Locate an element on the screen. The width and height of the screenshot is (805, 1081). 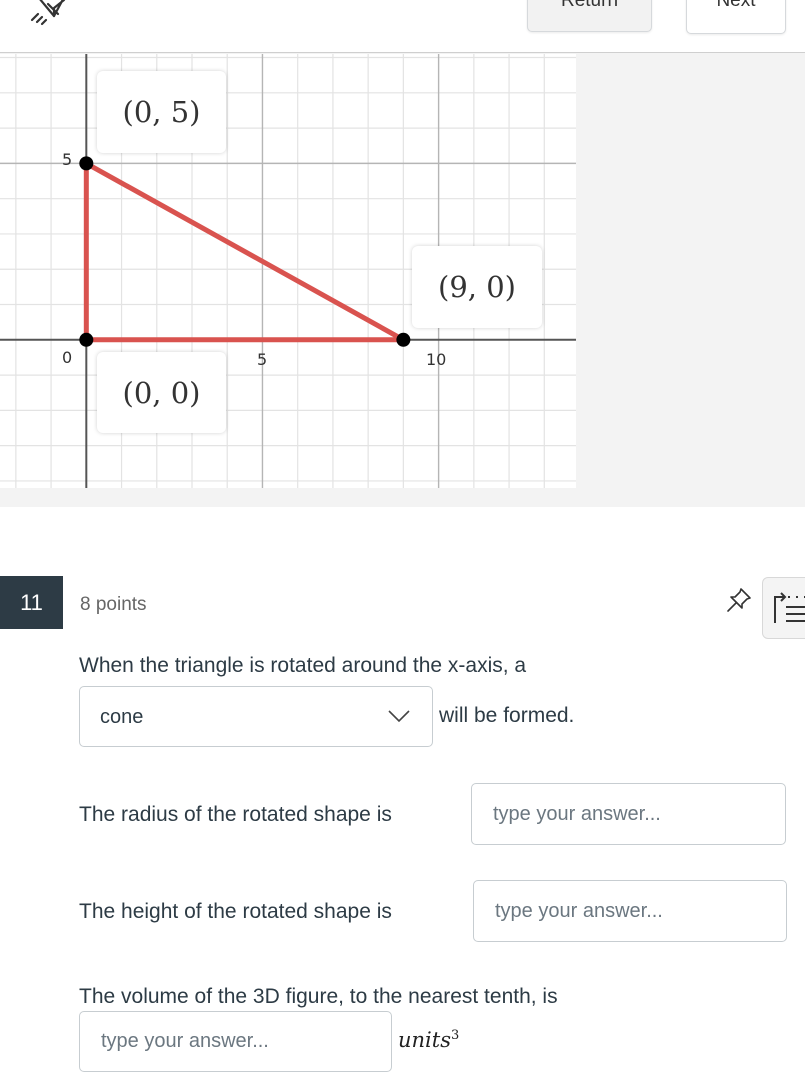
question-list-button is located at coordinates (783, 608).